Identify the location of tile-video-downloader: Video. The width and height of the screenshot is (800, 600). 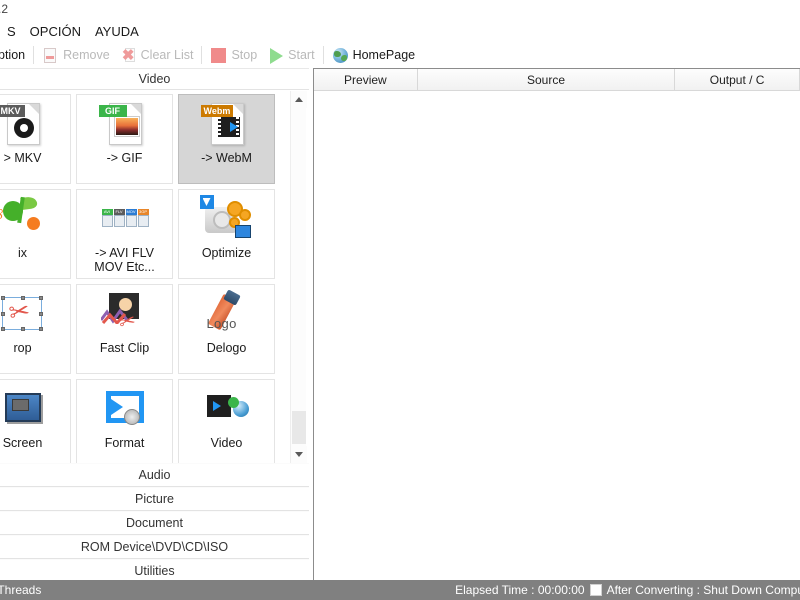
(226, 421).